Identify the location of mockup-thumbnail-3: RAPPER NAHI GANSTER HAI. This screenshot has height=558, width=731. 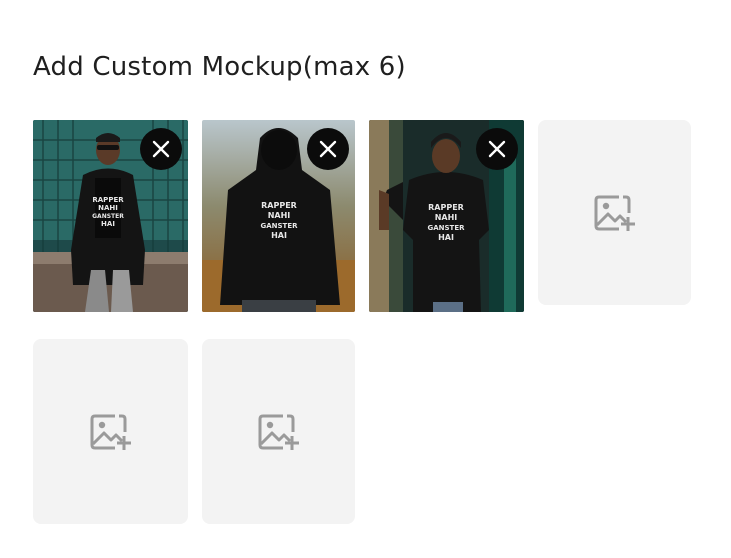
(446, 216).